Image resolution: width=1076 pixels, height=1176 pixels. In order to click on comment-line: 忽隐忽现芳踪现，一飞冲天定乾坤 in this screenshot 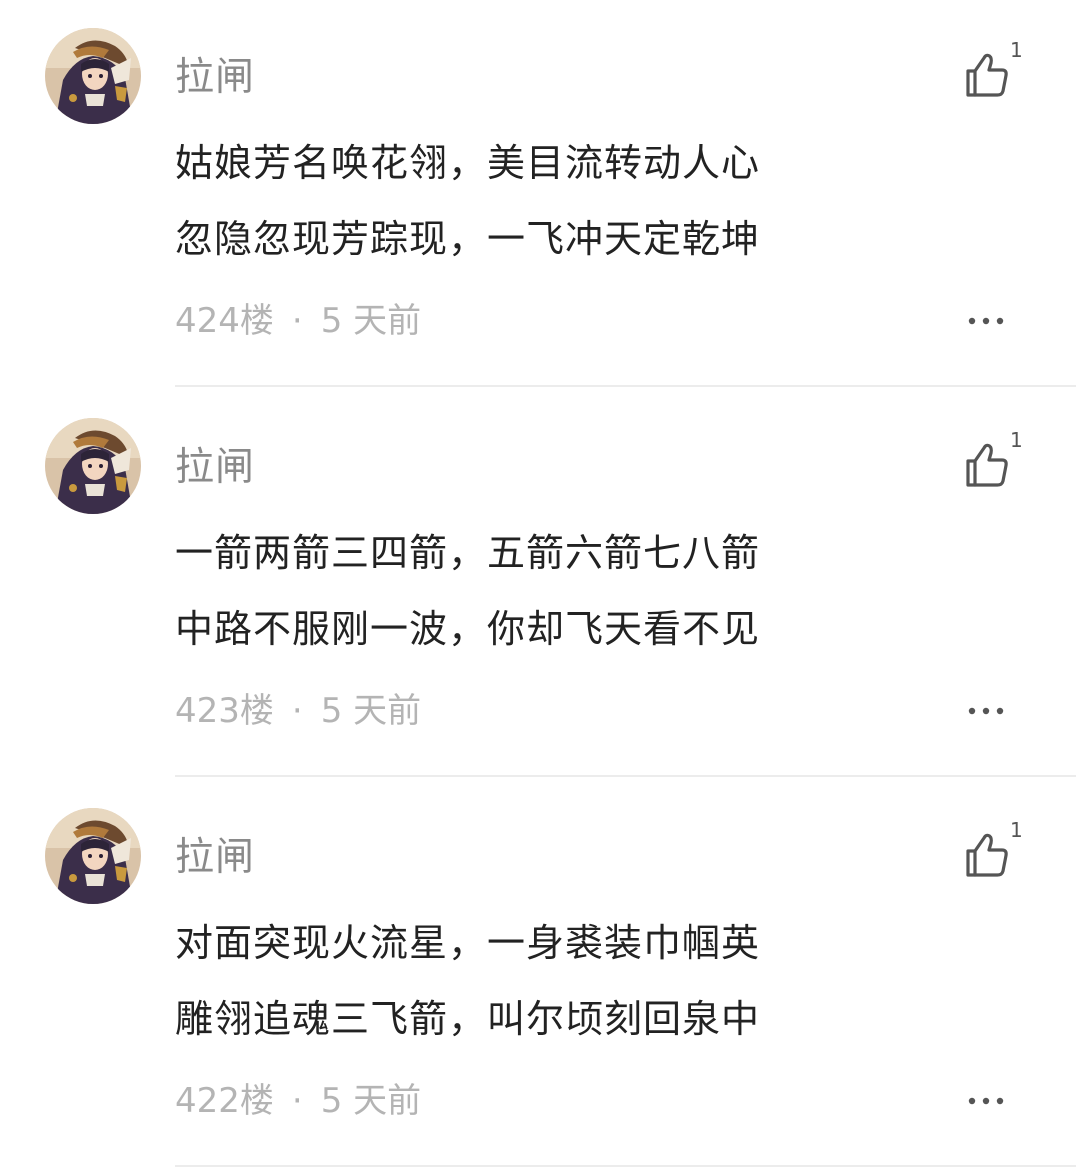, I will do `click(468, 239)`.